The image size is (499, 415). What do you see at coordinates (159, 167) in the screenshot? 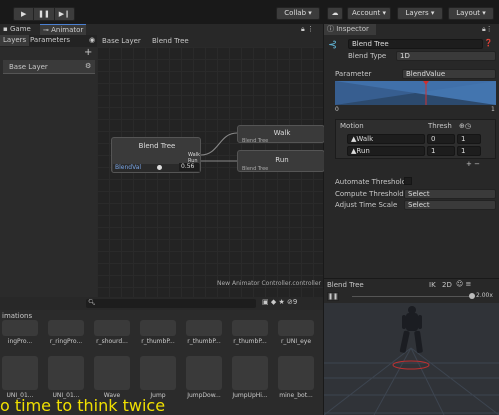
I see `param-slider-knob` at bounding box center [159, 167].